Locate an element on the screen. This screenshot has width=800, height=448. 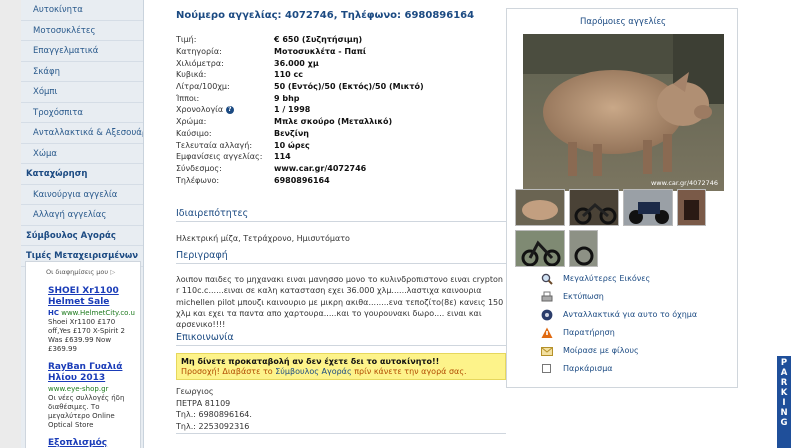
spec-row: Χρονολογία ? 1 / 1998 is located at coordinates (341, 110).